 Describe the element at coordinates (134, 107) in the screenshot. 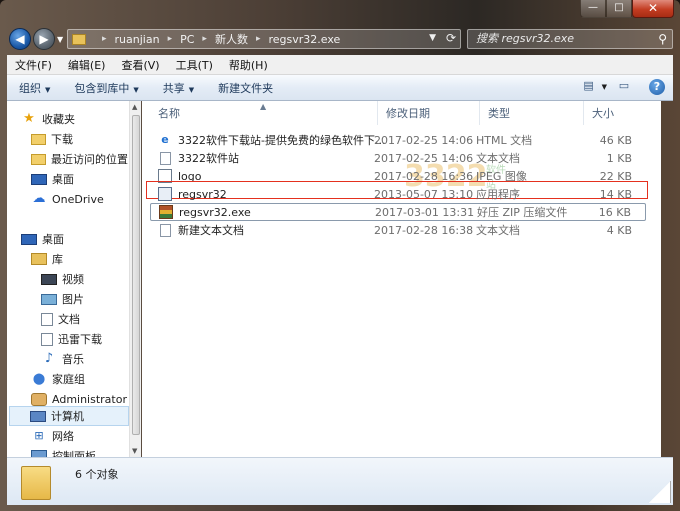

I see `scroll-up-icon: ▲` at that location.